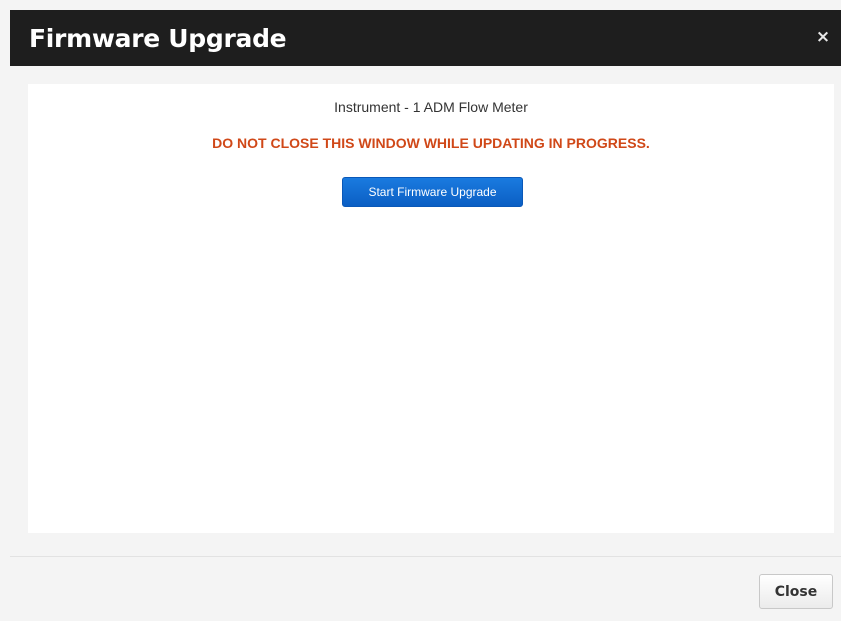 The height and width of the screenshot is (621, 841). I want to click on close-icon: ×, so click(823, 37).